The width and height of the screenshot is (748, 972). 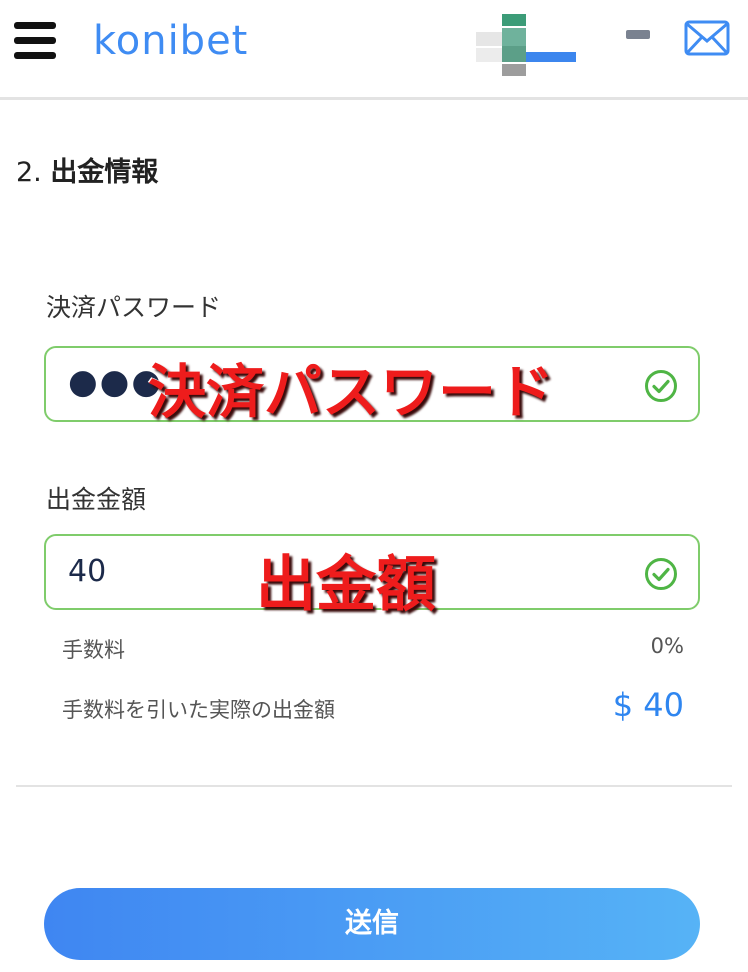 I want to click on brand-logo: konibet, so click(x=170, y=41).